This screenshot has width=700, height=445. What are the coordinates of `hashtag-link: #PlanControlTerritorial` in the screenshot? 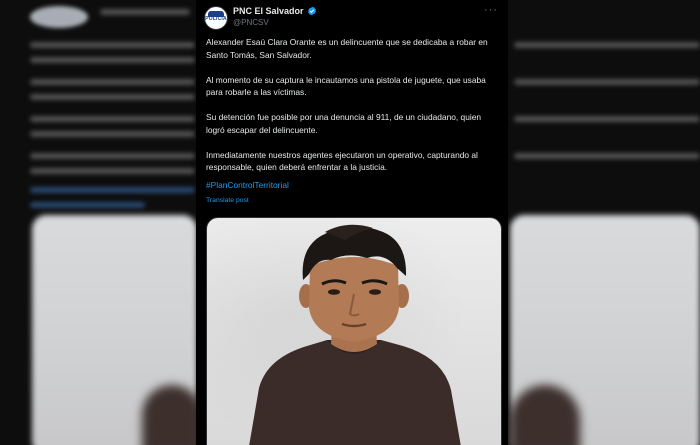 It's located at (352, 185).